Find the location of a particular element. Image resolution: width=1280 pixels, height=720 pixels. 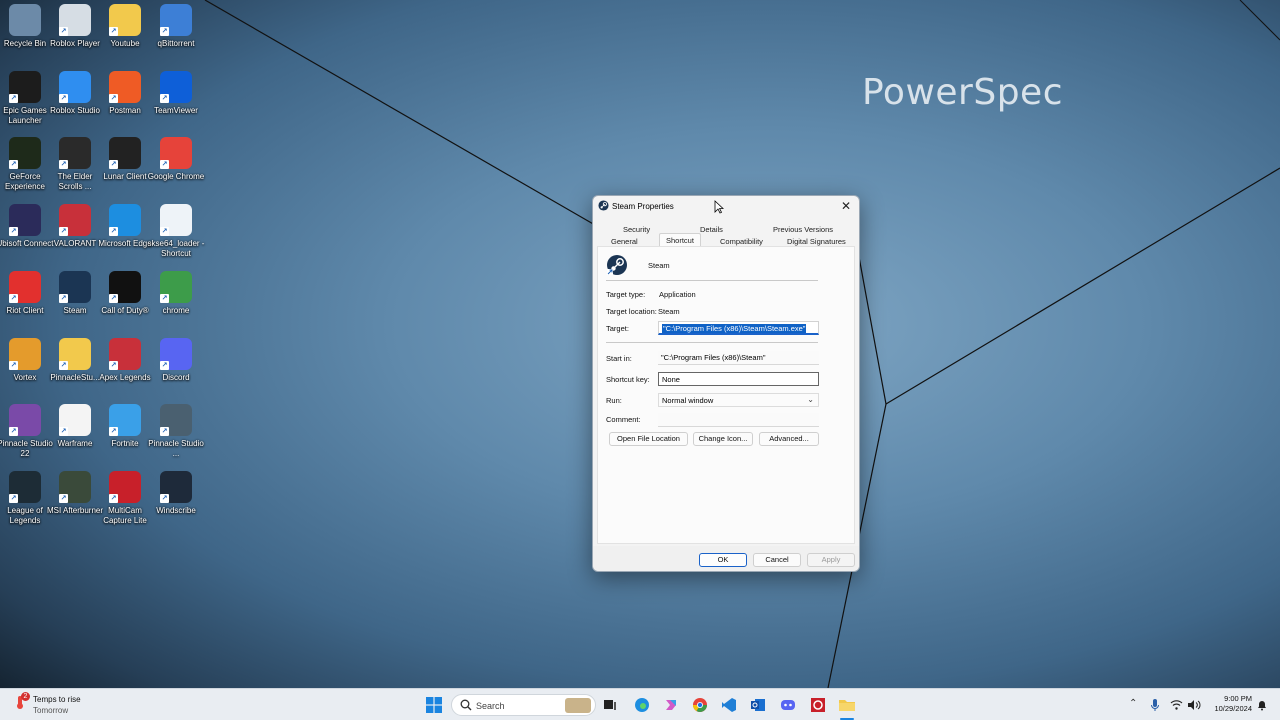

folder-icon: ↗ is located at coordinates (75, 353).